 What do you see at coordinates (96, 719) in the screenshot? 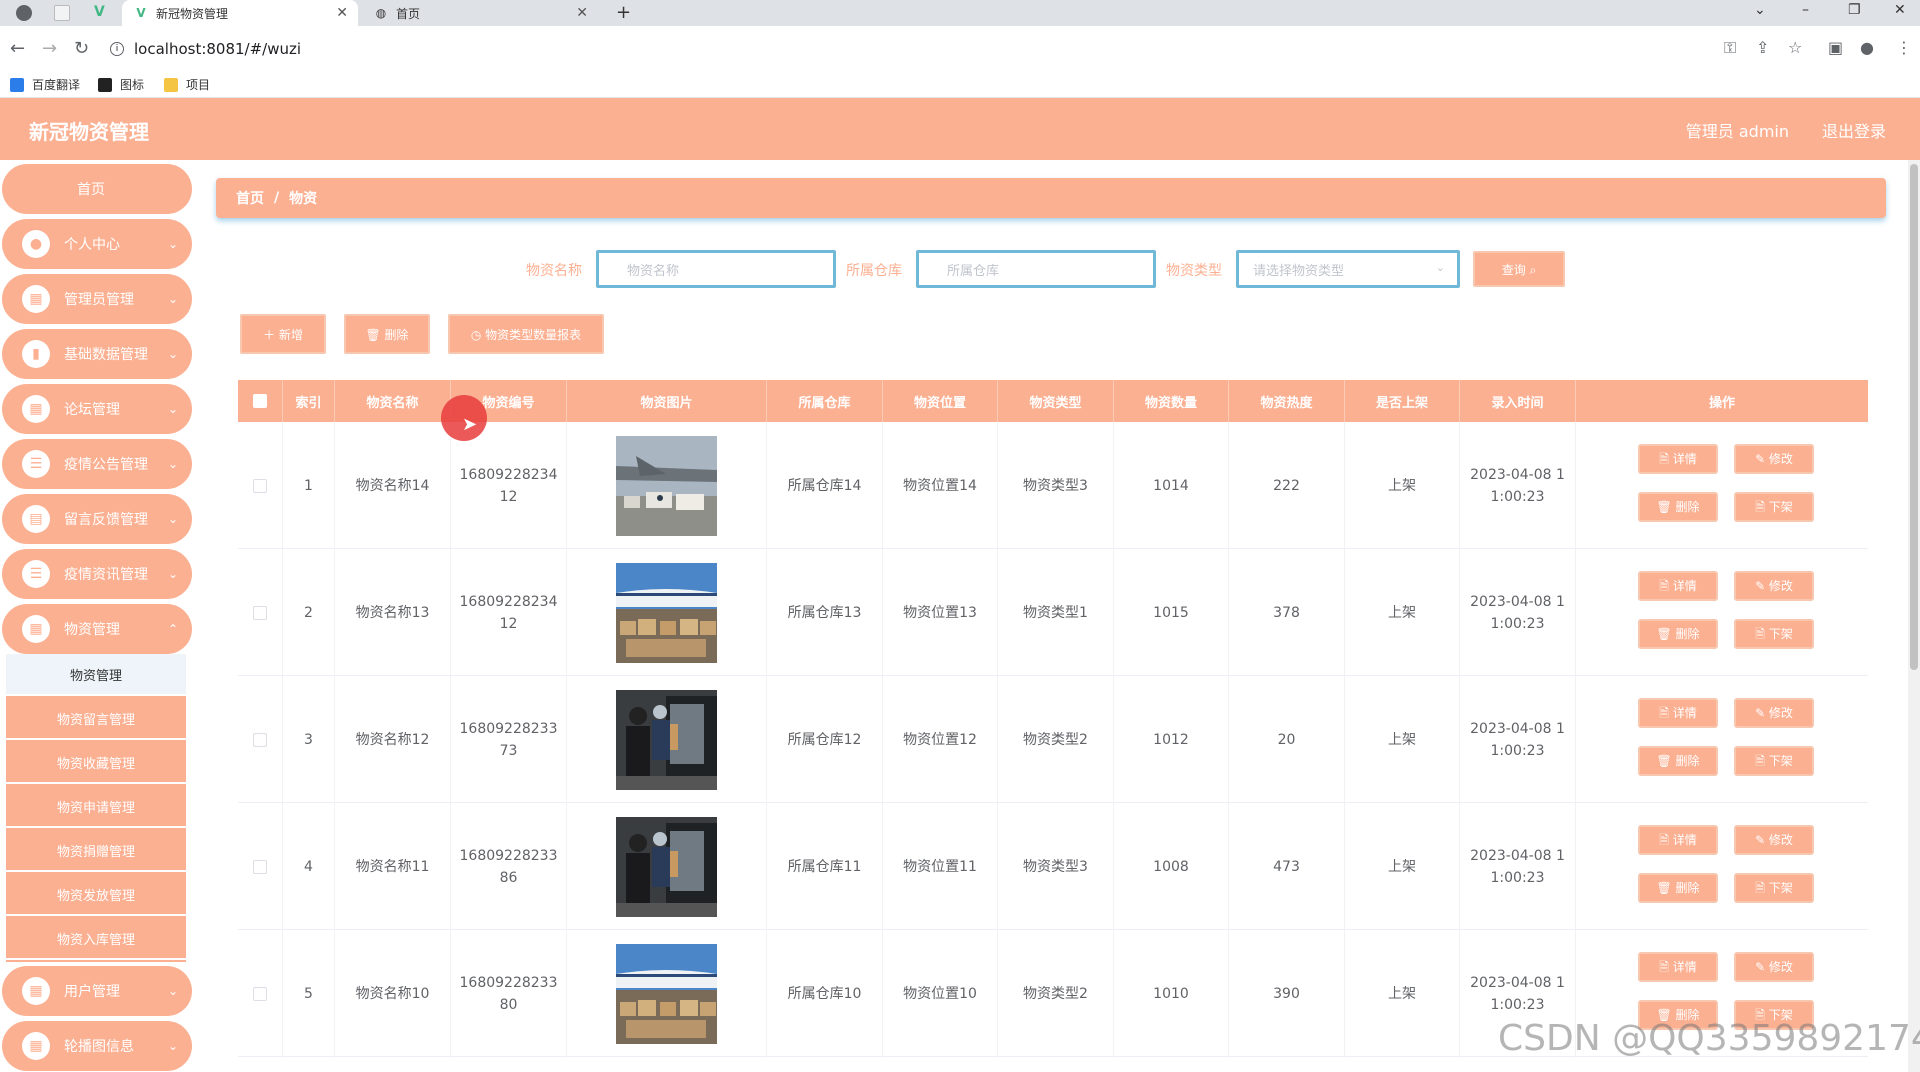
I see `submenu-item-message: 物资留言管理` at bounding box center [96, 719].